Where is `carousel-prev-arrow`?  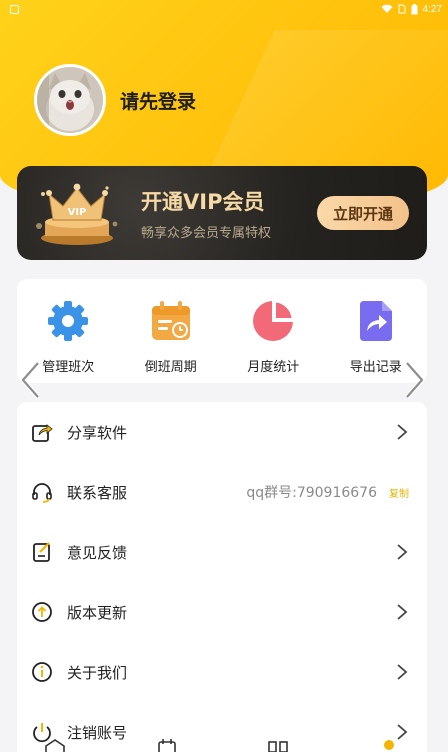 carousel-prev-arrow is located at coordinates (31, 380).